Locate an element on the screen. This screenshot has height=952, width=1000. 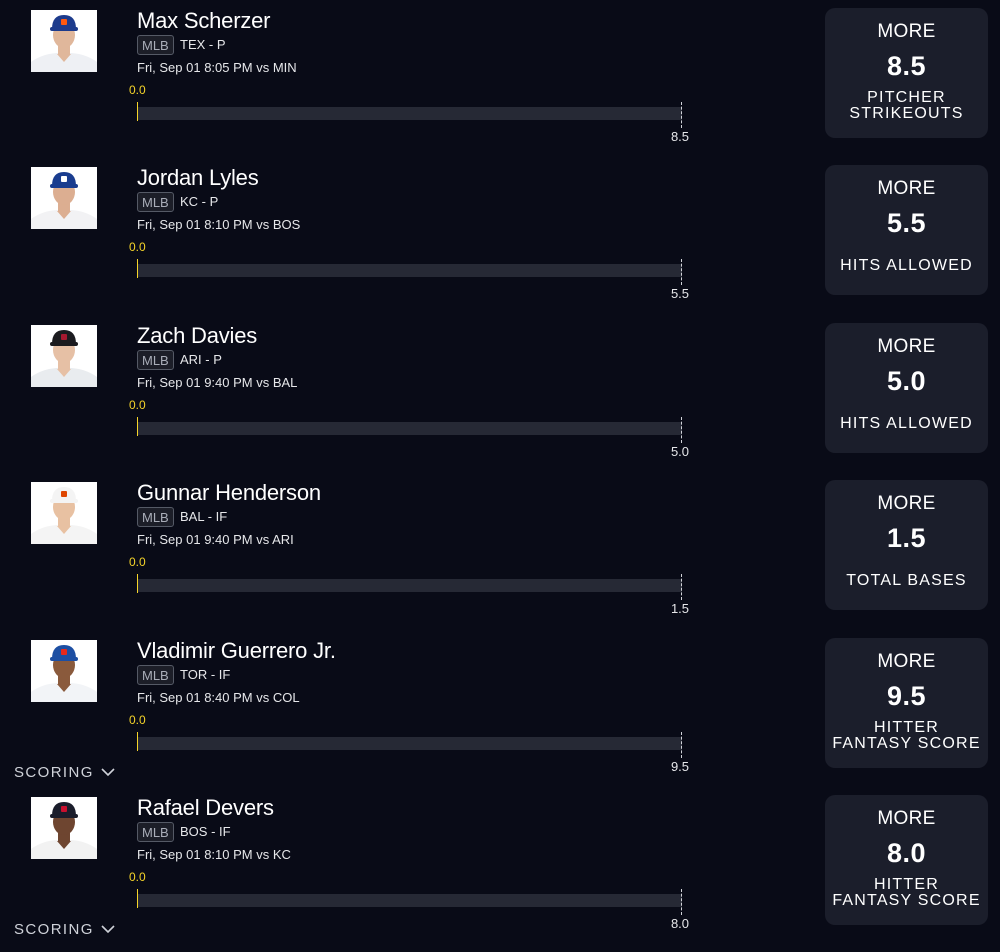
line-value: 9.5 is located at coordinates (906, 696).